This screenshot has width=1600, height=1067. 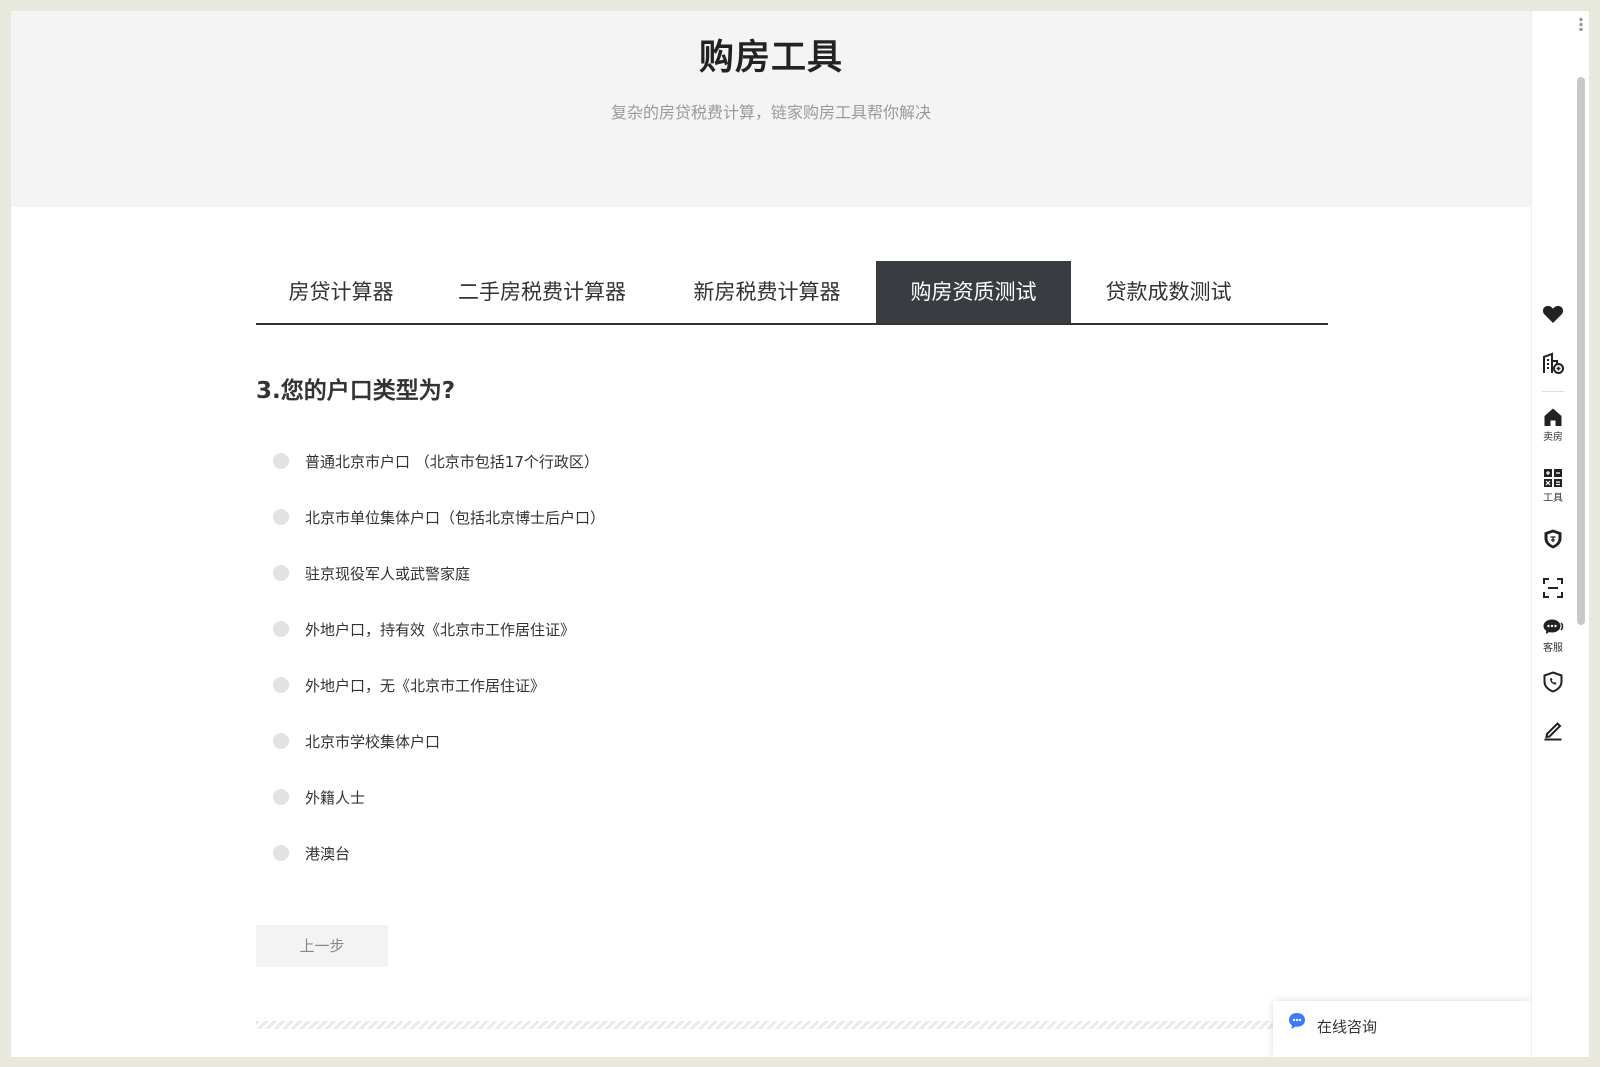 I want to click on right-toolbar: 卖房 工具 客服, so click(x=1552, y=534).